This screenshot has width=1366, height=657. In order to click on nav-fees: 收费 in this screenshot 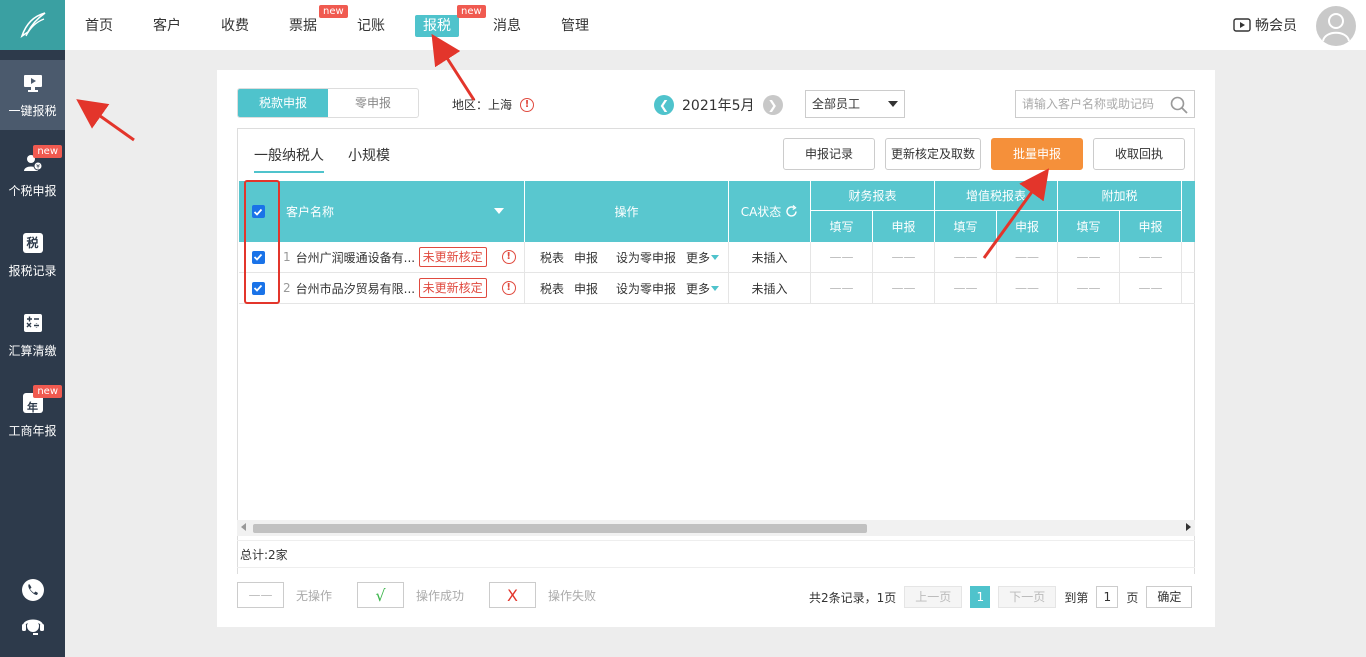, I will do `click(235, 26)`.